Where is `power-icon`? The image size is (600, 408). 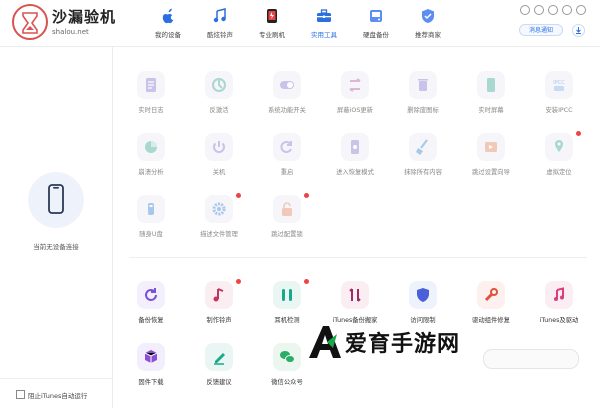
power-icon is located at coordinates (219, 147).